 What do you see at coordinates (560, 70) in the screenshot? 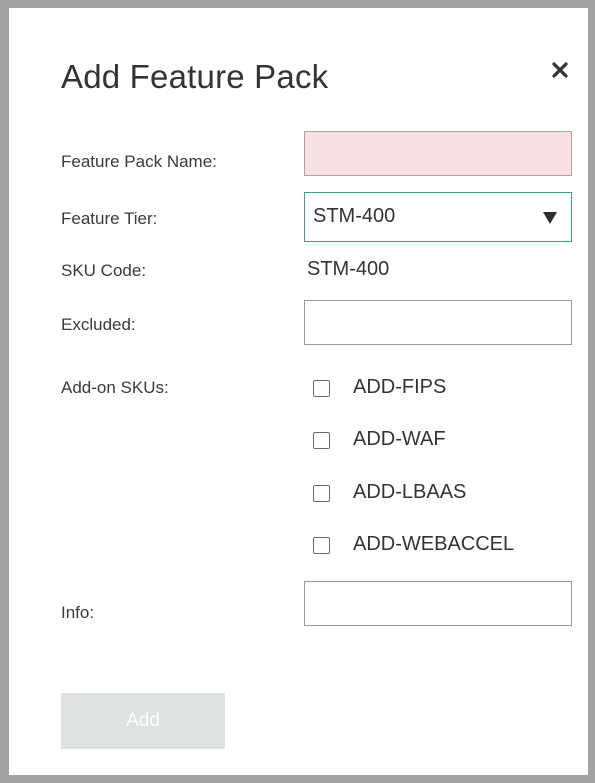
I see `close-icon` at bounding box center [560, 70].